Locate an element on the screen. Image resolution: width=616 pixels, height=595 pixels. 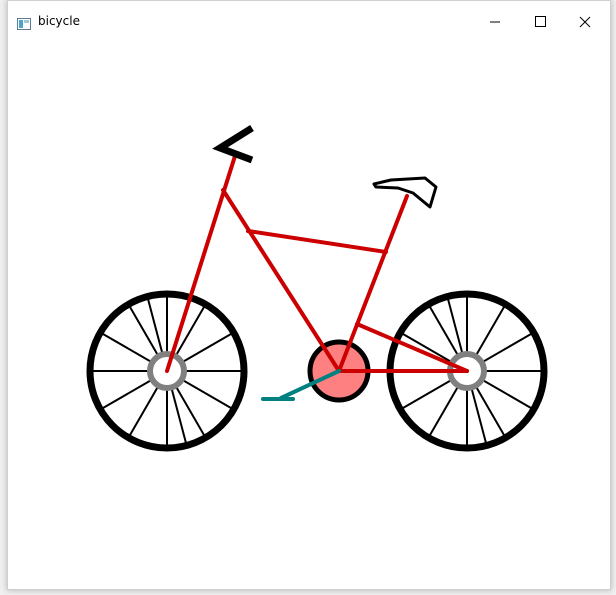
close-icon is located at coordinates (585, 22).